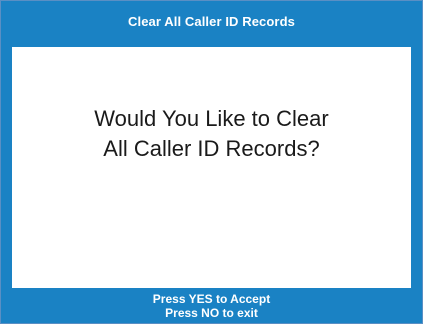 This screenshot has width=423, height=324. Describe the element at coordinates (211, 148) in the screenshot. I see `confirmation-prompt-line-2: All Caller ID Records?` at that location.